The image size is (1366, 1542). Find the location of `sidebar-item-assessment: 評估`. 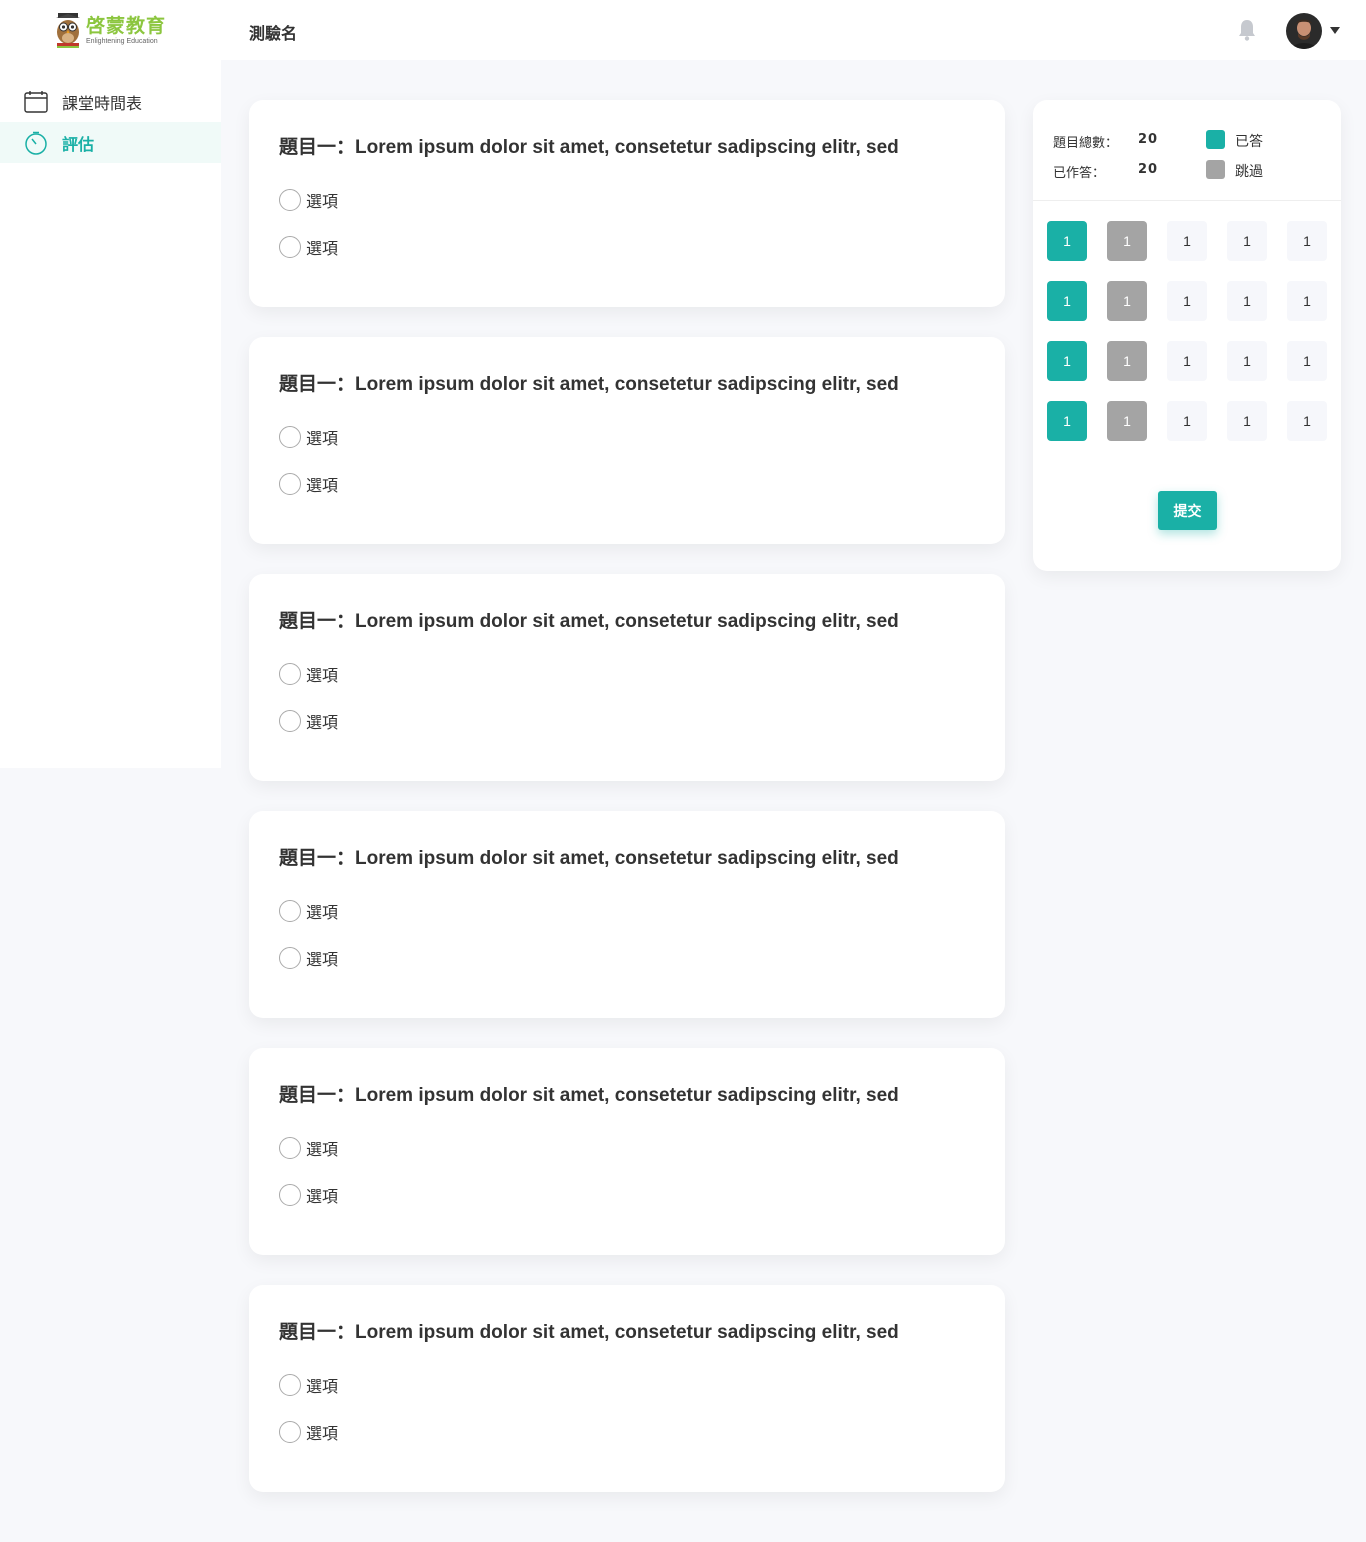

sidebar-item-assessment: 評估 is located at coordinates (110, 142).